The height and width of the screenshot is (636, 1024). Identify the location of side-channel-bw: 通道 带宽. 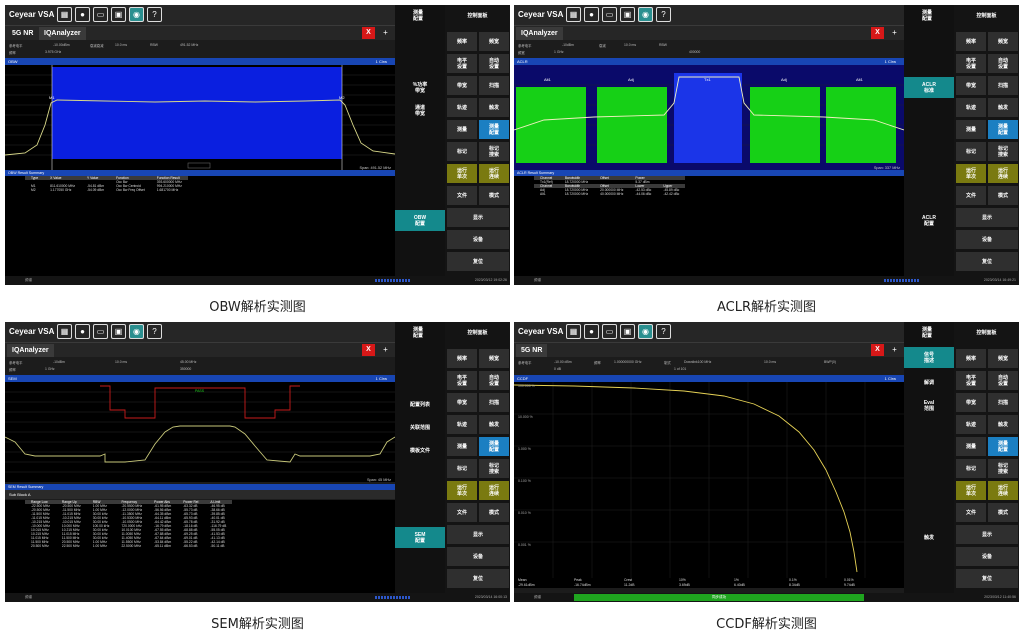
(420, 110).